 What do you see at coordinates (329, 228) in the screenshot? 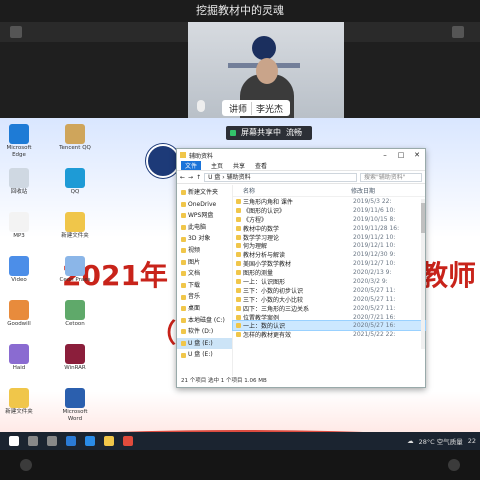
I see `file-row: 教材中的数学 2019/11/28 16:` at bounding box center [329, 228].